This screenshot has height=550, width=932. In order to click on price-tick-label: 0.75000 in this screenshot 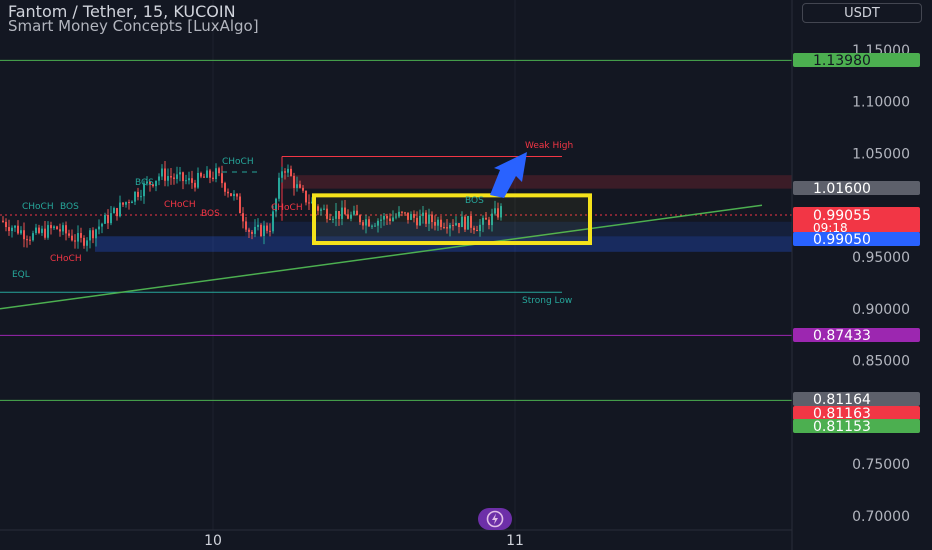, I will do `click(881, 465)`.